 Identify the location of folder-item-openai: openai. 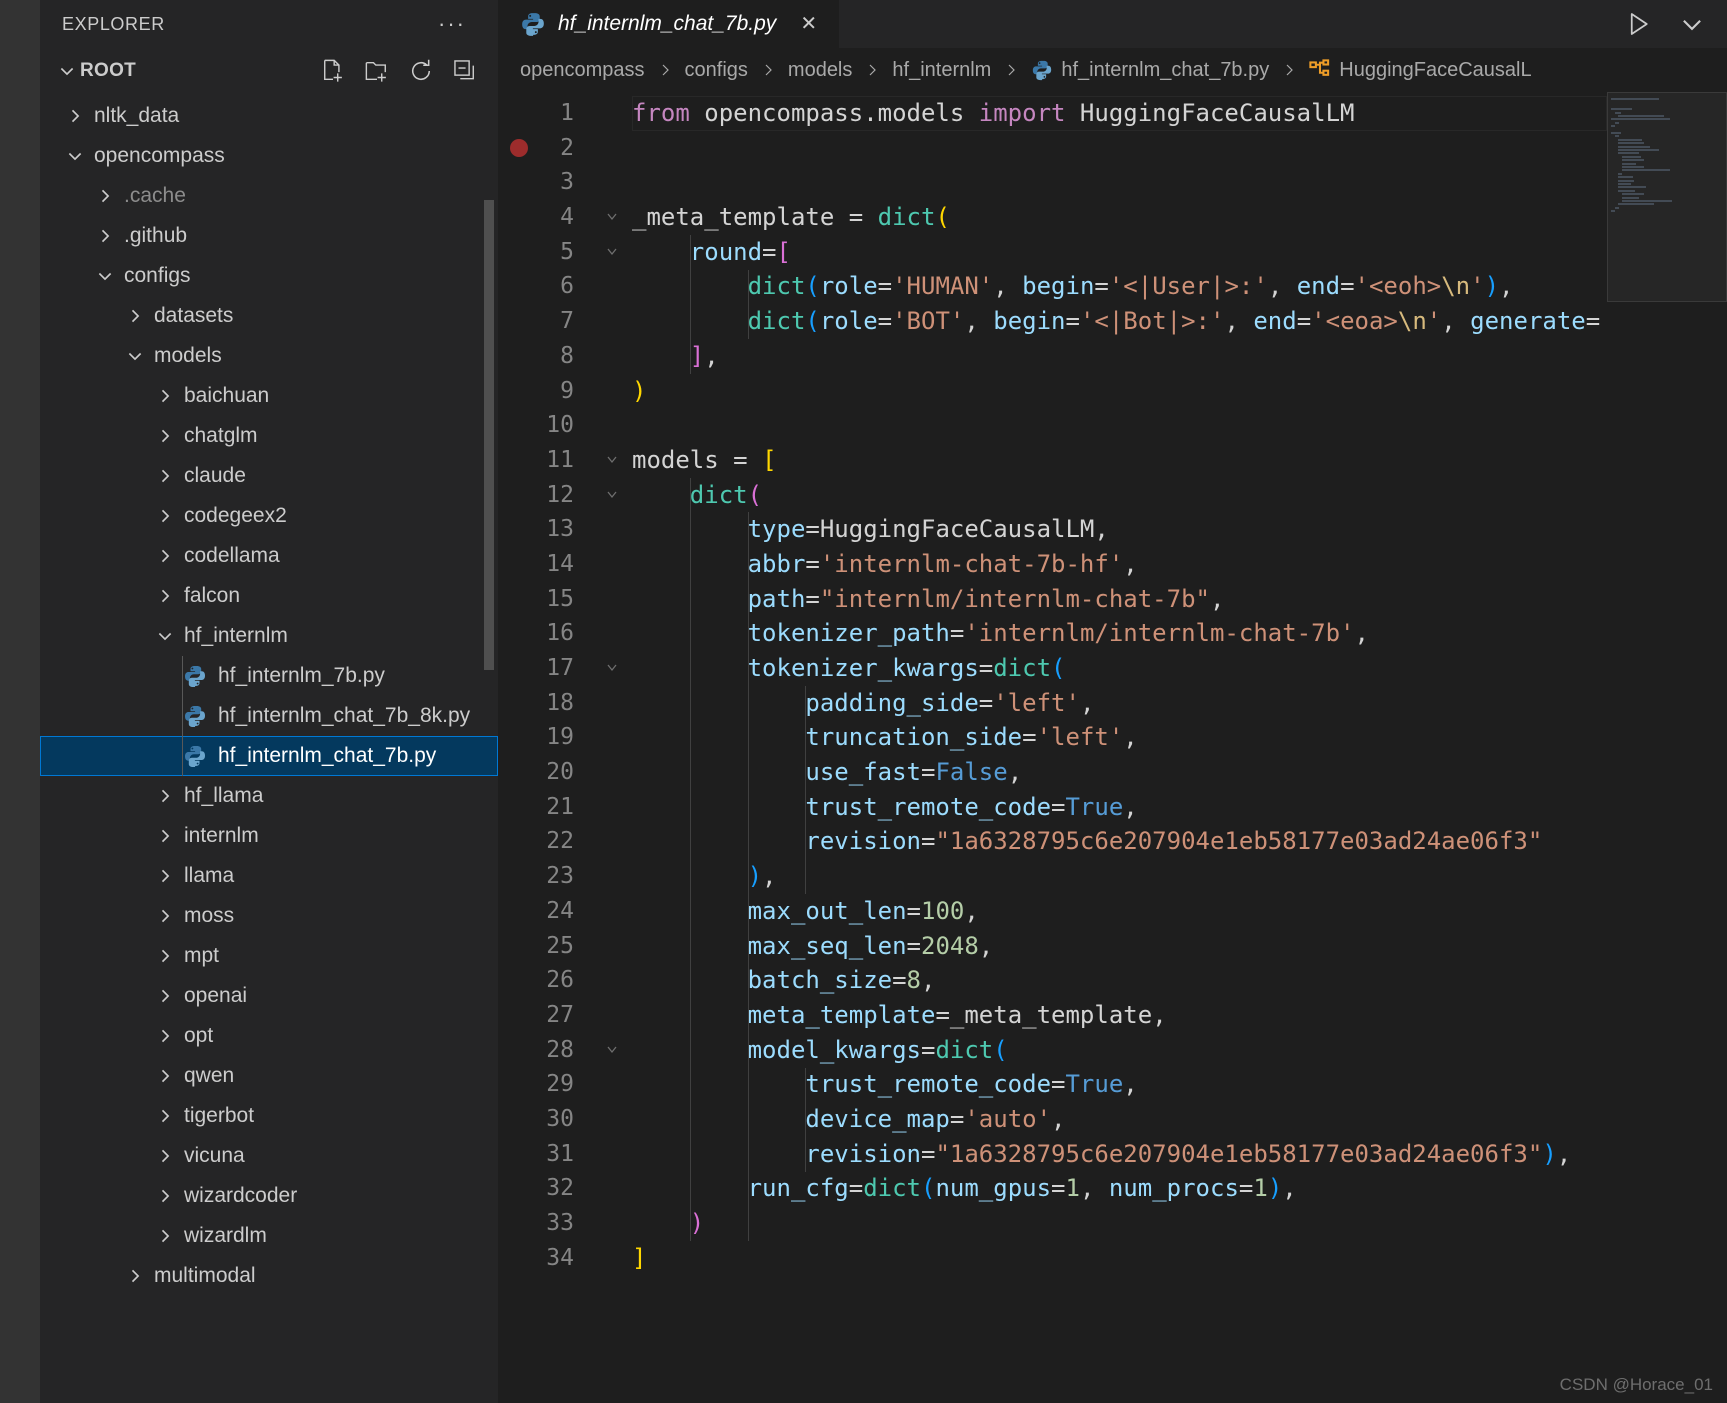
(269, 996).